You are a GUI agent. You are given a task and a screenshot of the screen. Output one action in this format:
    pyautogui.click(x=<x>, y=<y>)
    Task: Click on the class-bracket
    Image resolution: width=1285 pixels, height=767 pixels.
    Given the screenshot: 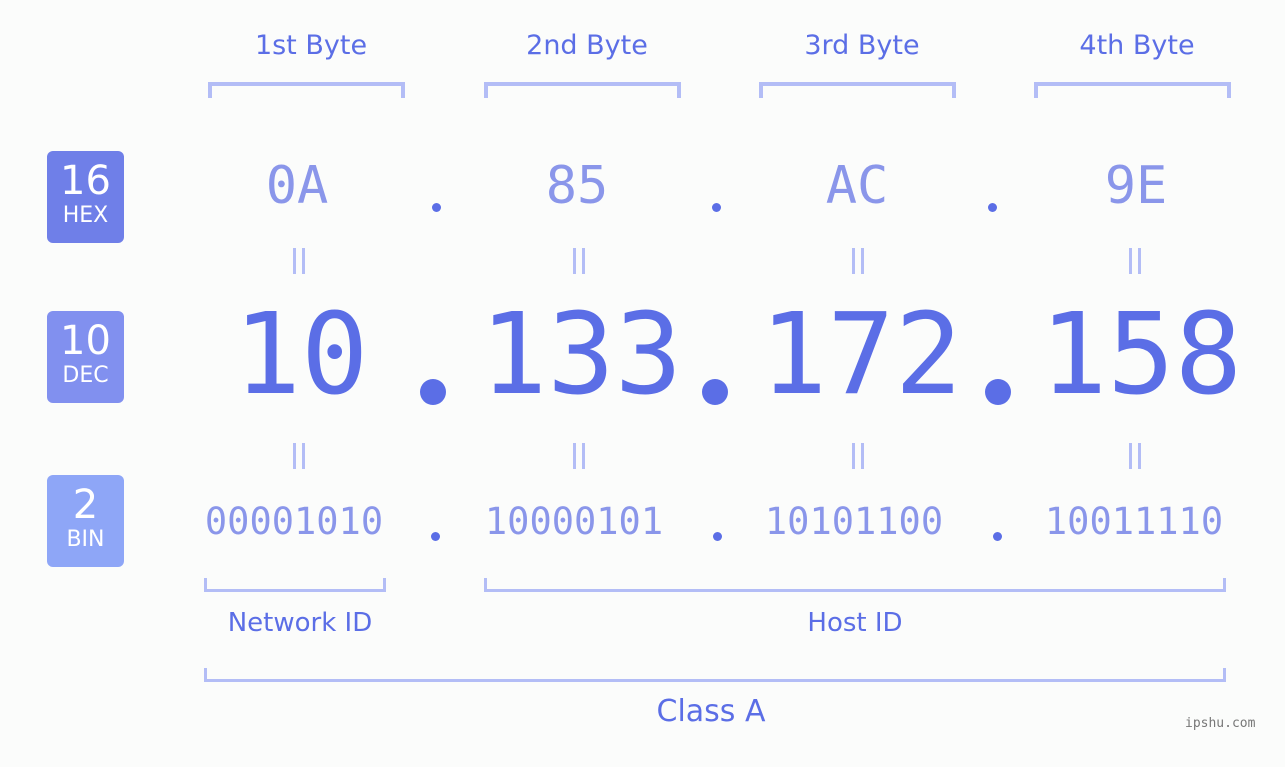 What is the action you would take?
    pyautogui.click(x=715, y=675)
    